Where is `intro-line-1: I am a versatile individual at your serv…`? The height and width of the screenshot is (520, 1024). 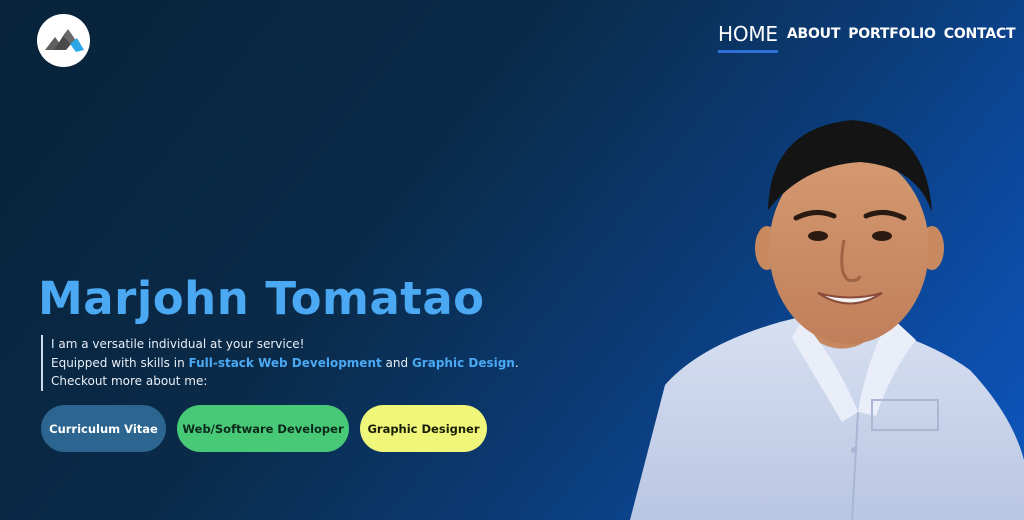
intro-line-1: I am a versatile individual at your serv… is located at coordinates (178, 344).